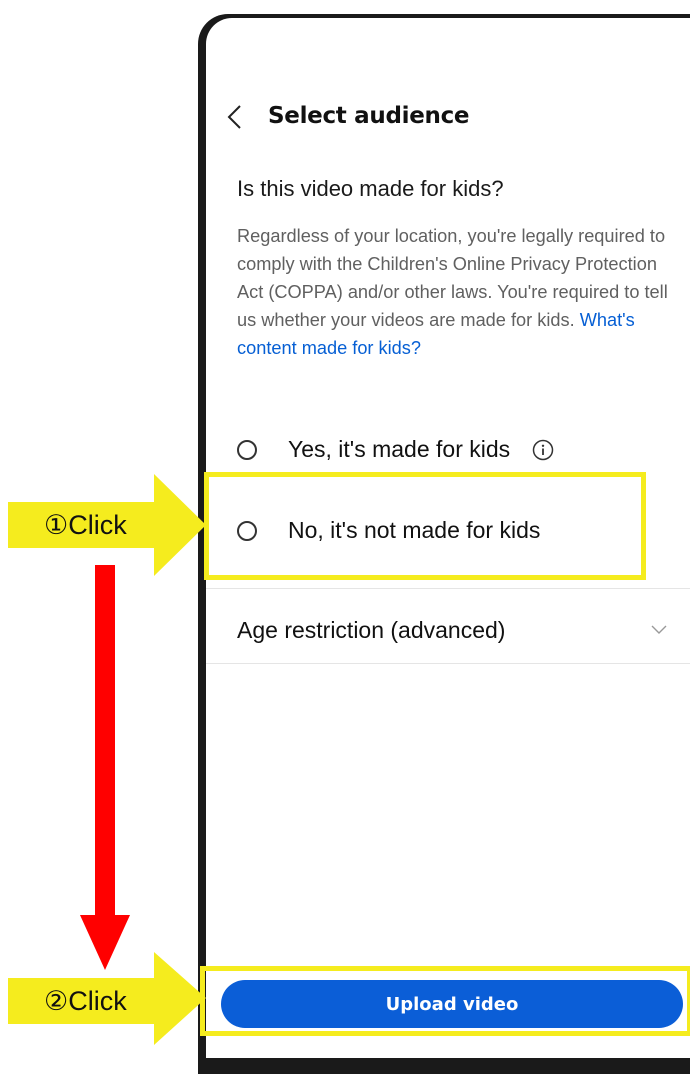  What do you see at coordinates (105, 767) in the screenshot?
I see `red-arrow-icon` at bounding box center [105, 767].